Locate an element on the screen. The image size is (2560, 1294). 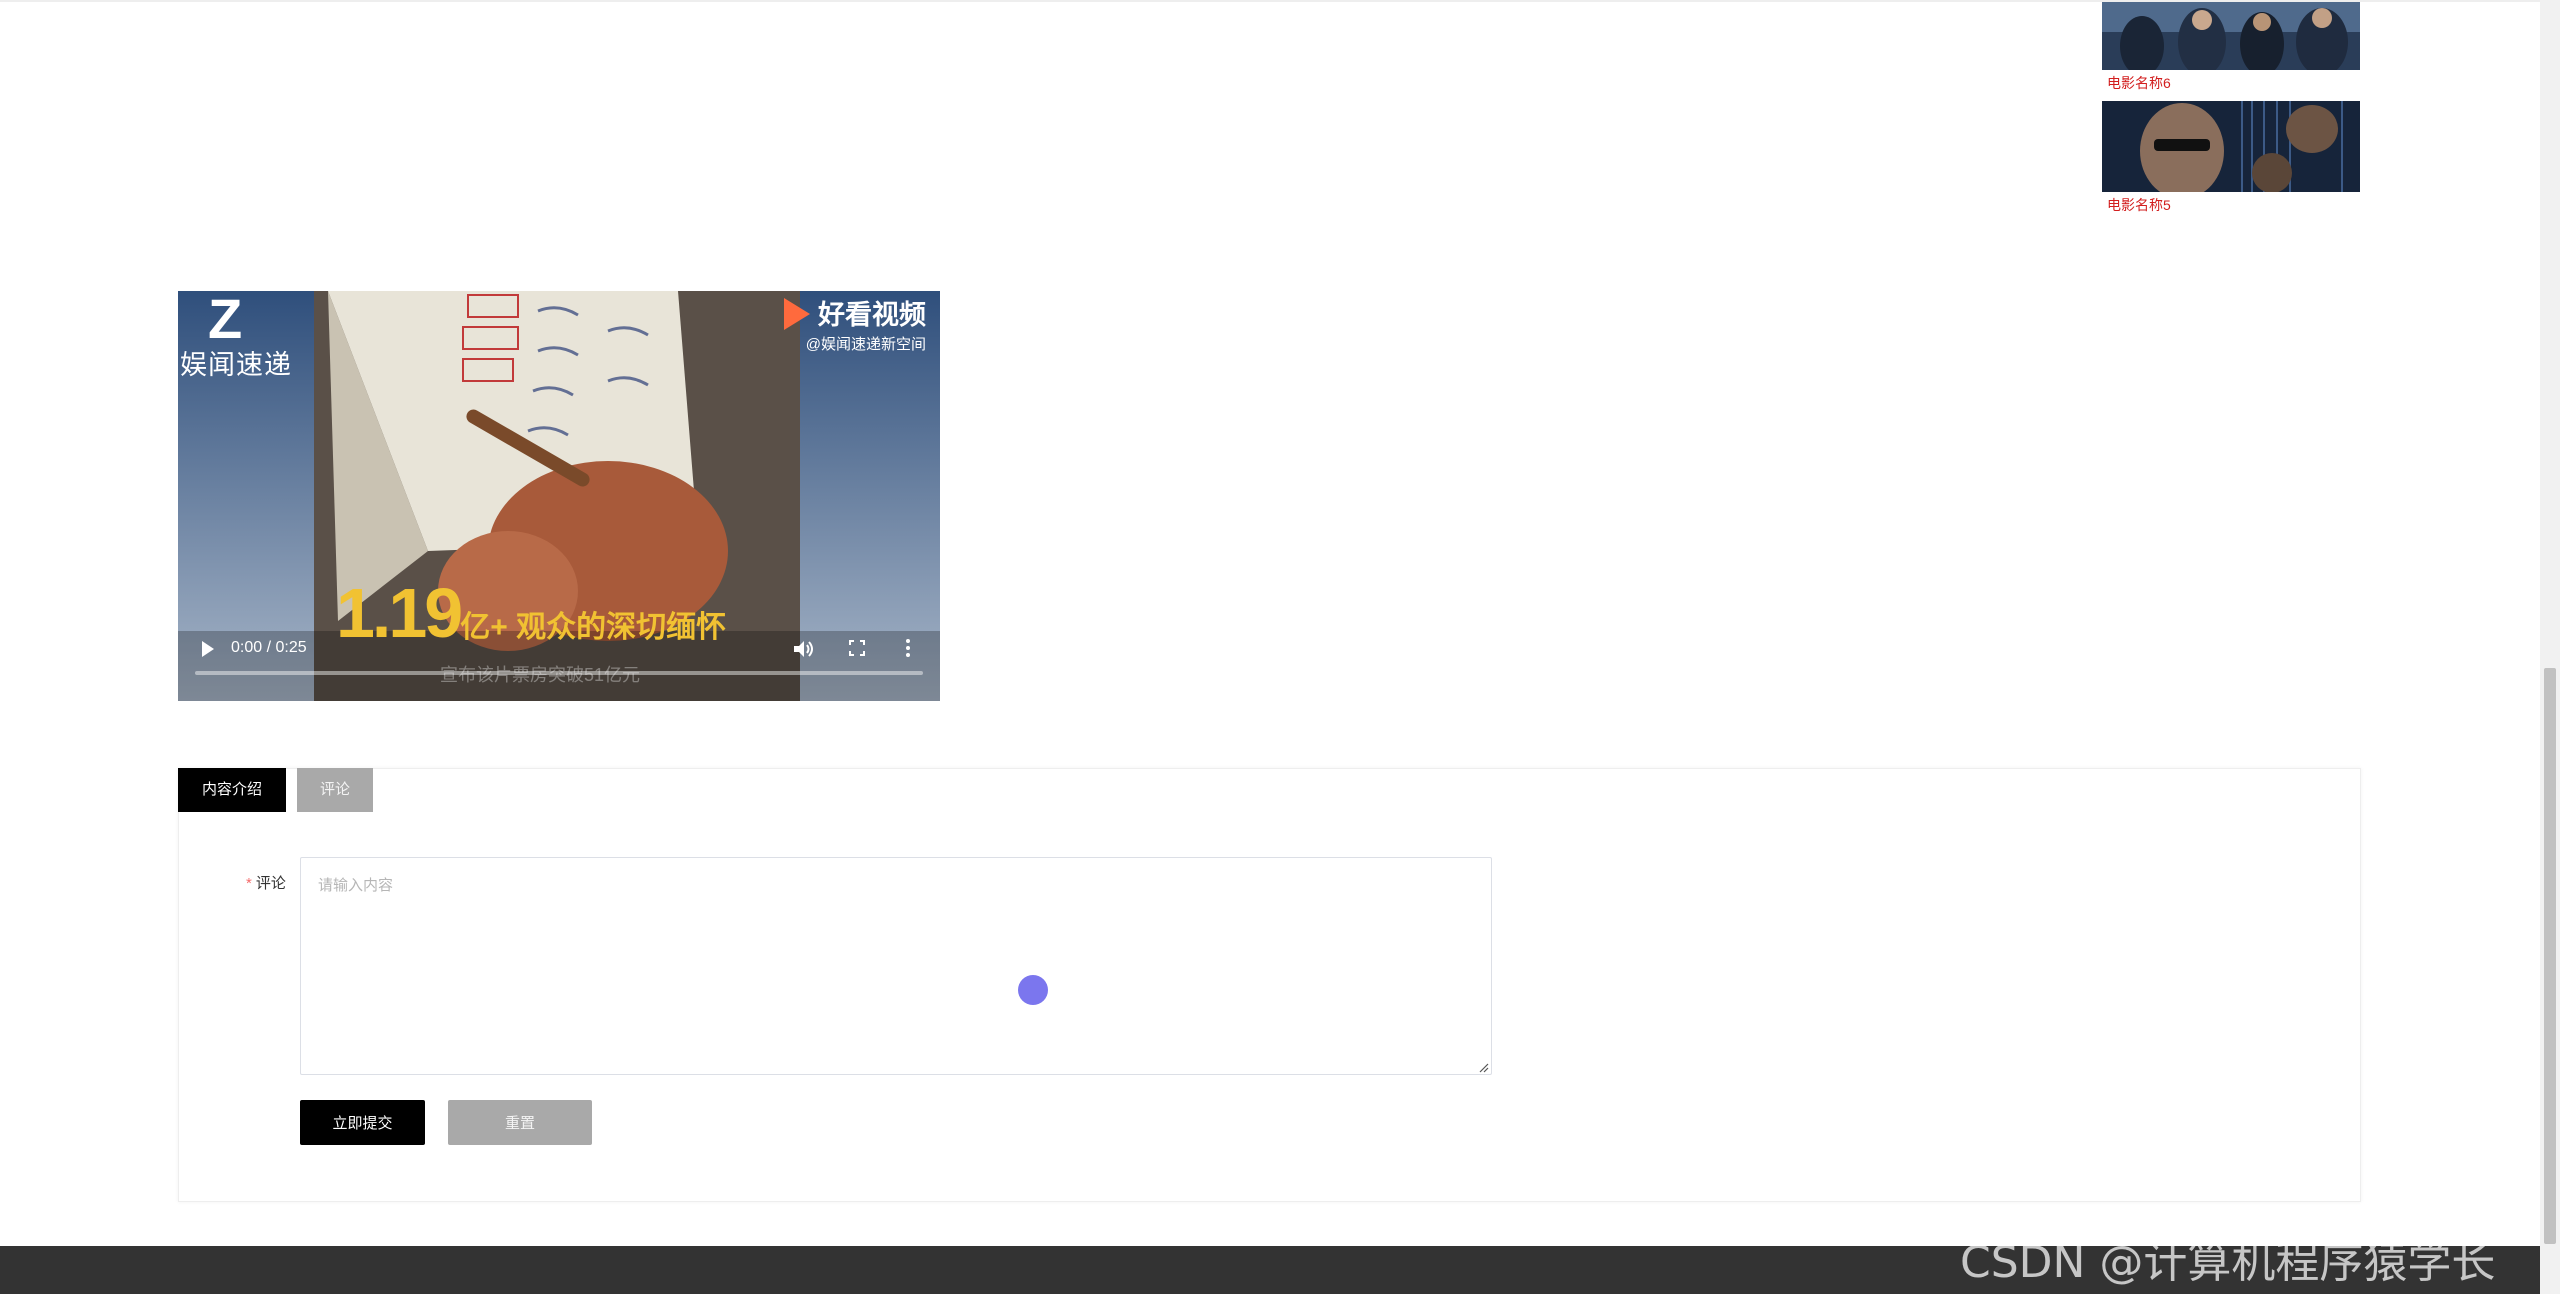
submit-button: 立即提交 is located at coordinates (362, 1122).